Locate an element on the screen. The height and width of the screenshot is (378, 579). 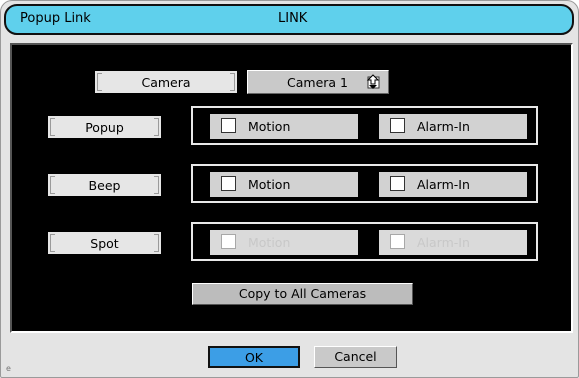
cancel-button: Cancel is located at coordinates (355, 357).